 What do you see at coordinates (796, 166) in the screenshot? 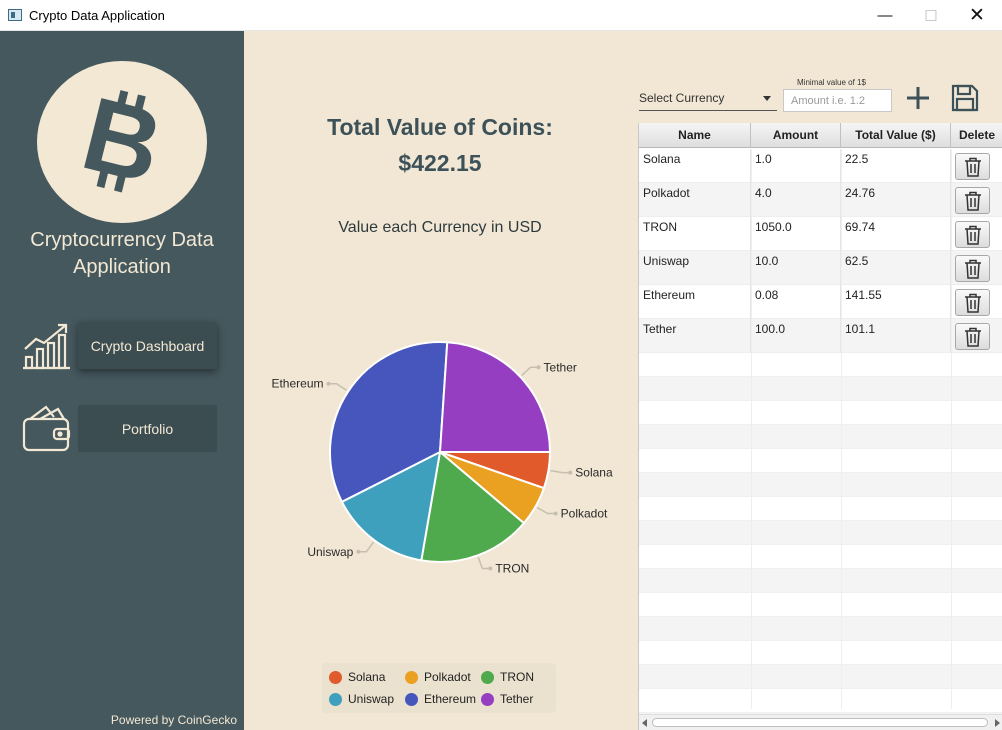
I see `cell-amount: 1.0` at bounding box center [796, 166].